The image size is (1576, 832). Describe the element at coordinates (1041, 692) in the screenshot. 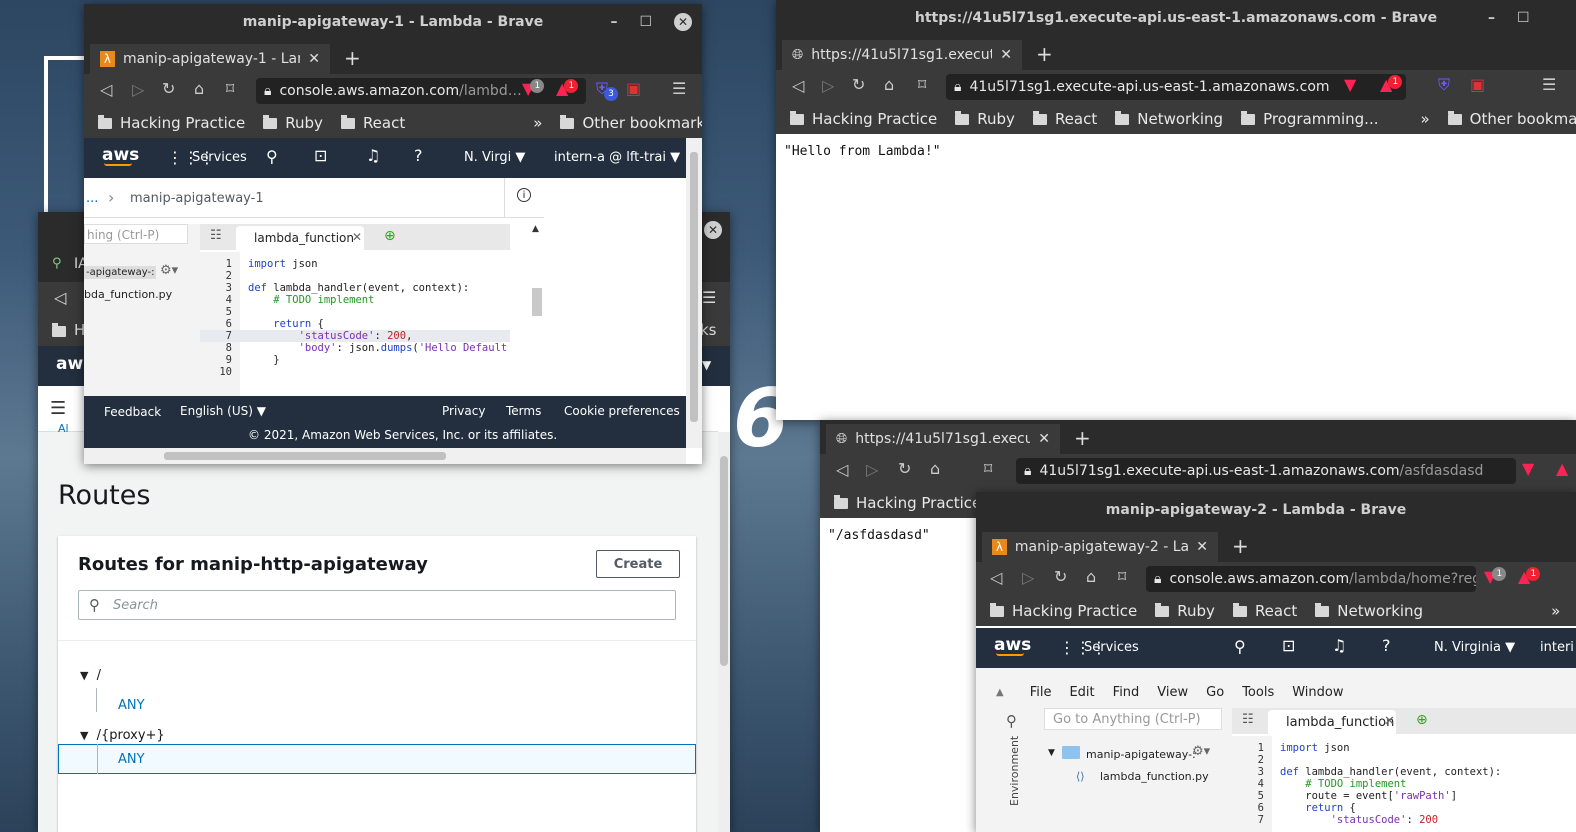

I see `menu-file: File` at that location.